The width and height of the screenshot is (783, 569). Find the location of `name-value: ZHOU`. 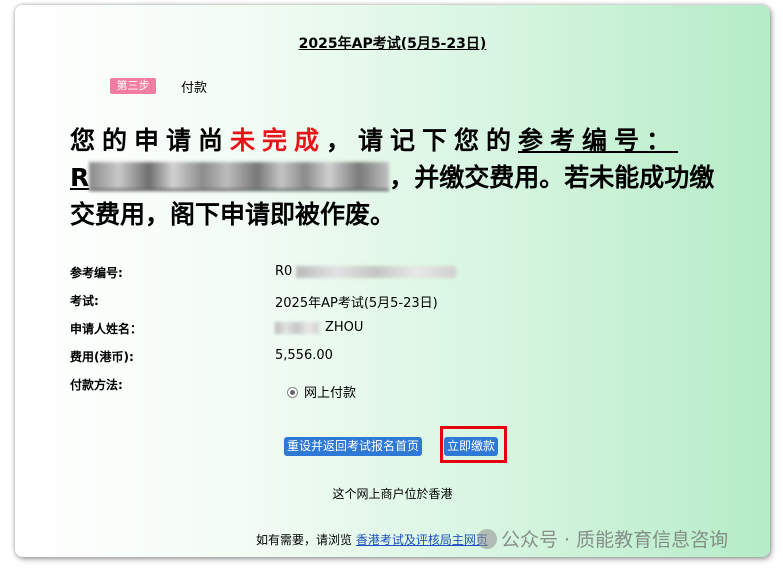

name-value: ZHOU is located at coordinates (319, 327).